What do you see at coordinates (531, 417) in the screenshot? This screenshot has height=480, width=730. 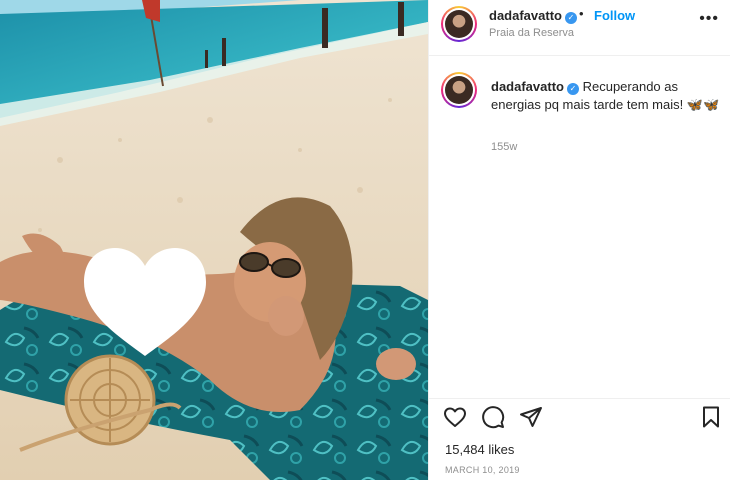 I see `share-icon` at bounding box center [531, 417].